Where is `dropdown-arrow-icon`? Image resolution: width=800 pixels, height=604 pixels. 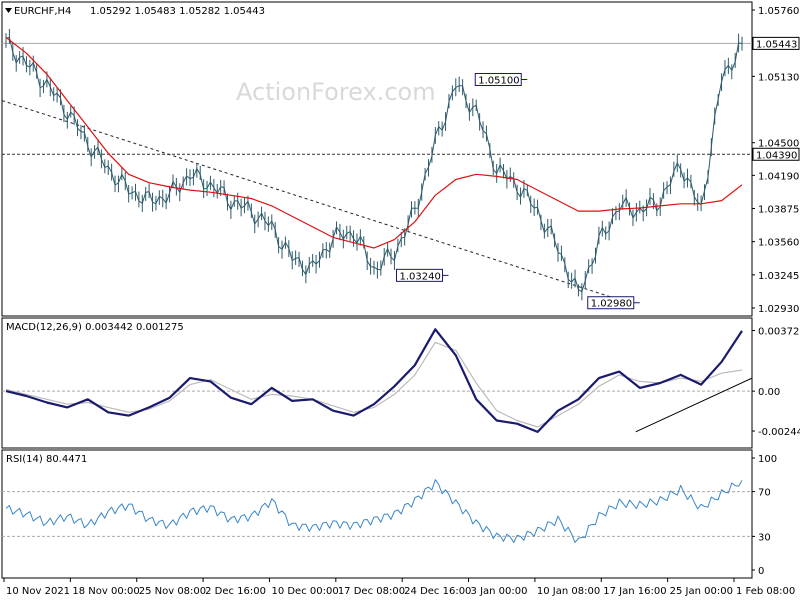 dropdown-arrow-icon is located at coordinates (8, 10).